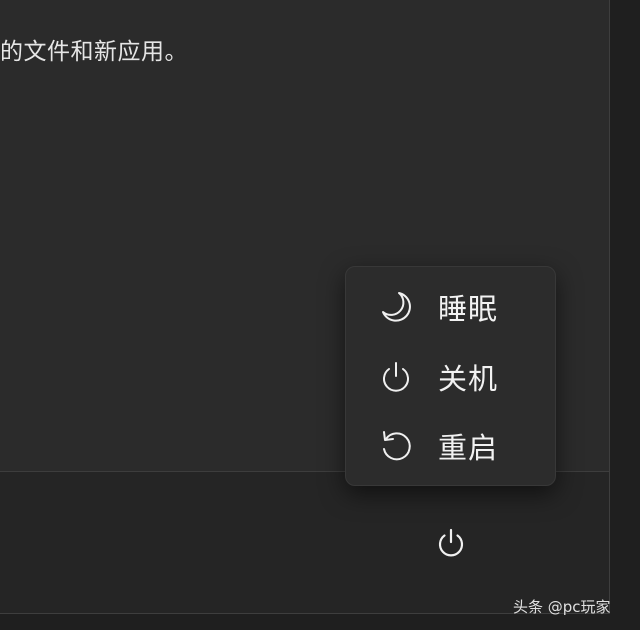  I want to click on menu-item-label: 重启, so click(468, 448).